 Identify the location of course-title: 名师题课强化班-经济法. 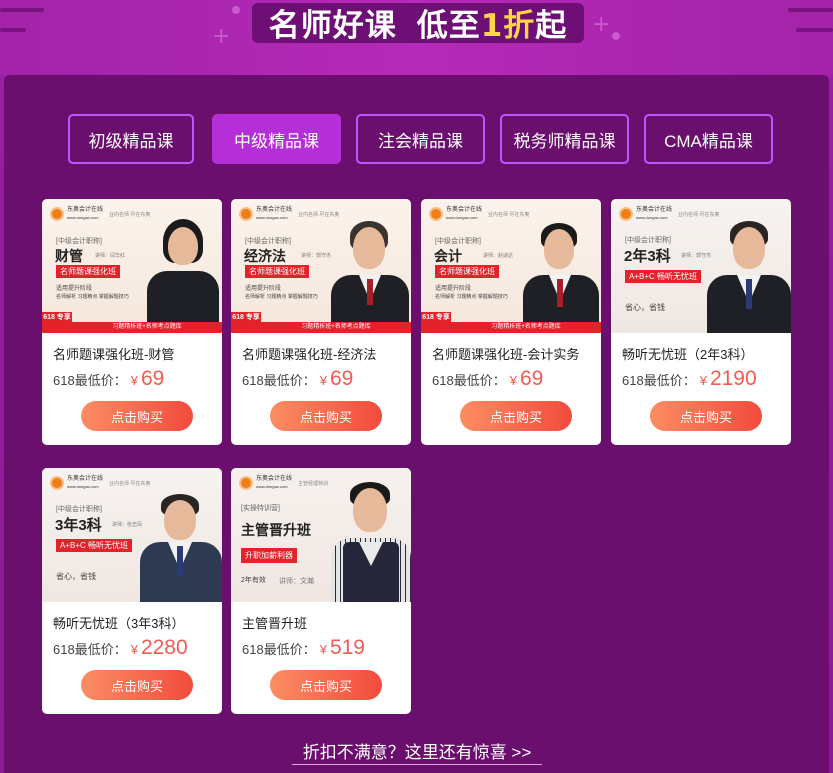
(309, 353).